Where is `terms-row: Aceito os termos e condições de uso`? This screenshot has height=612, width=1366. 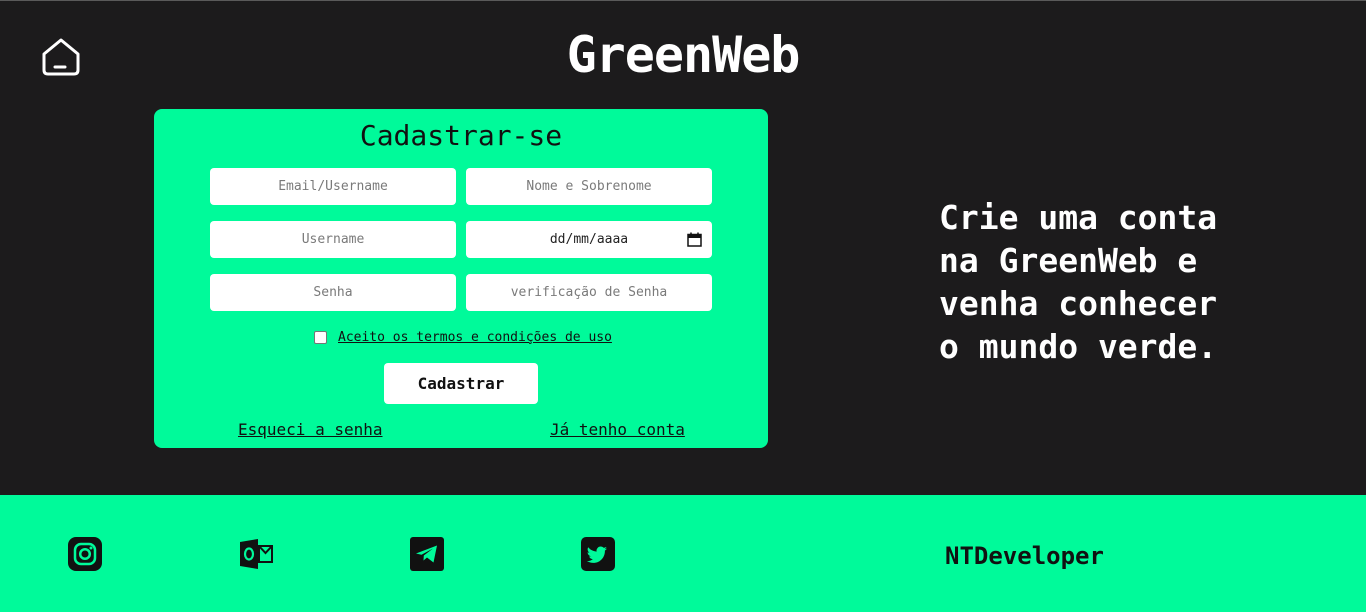
terms-row: Aceito os termos e condições de uso is located at coordinates (463, 337).